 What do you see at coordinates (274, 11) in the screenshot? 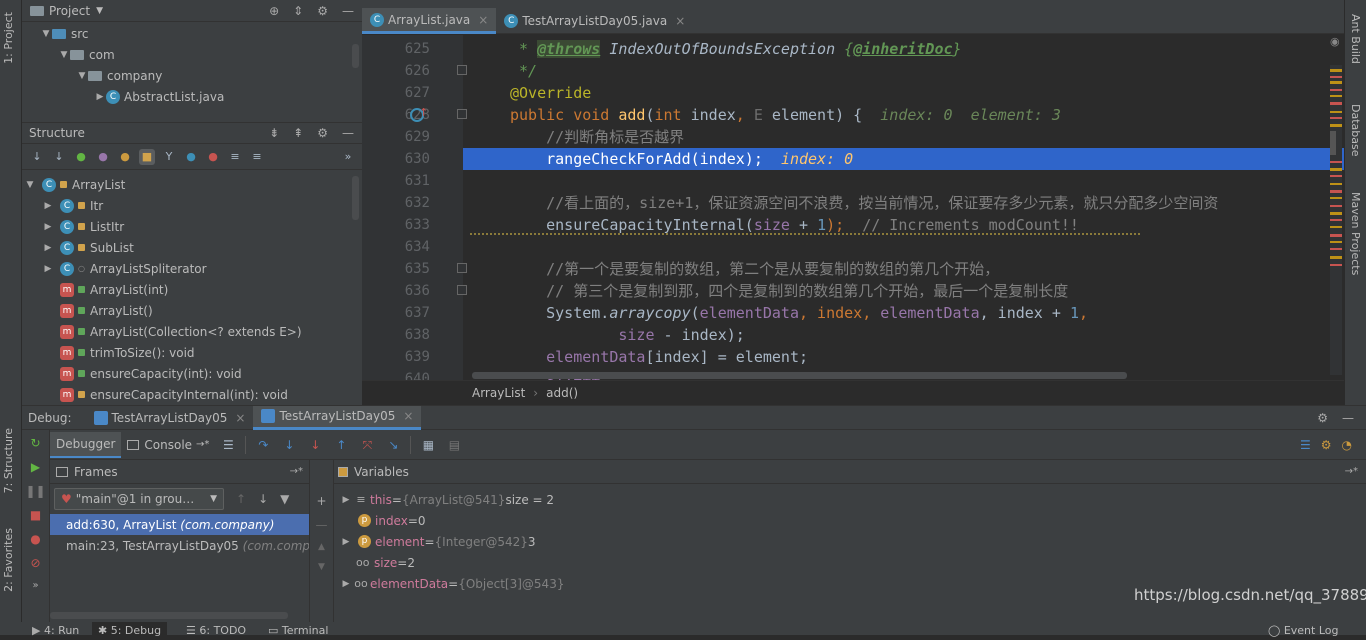
I see `locate-icon: ⊕` at bounding box center [274, 11].